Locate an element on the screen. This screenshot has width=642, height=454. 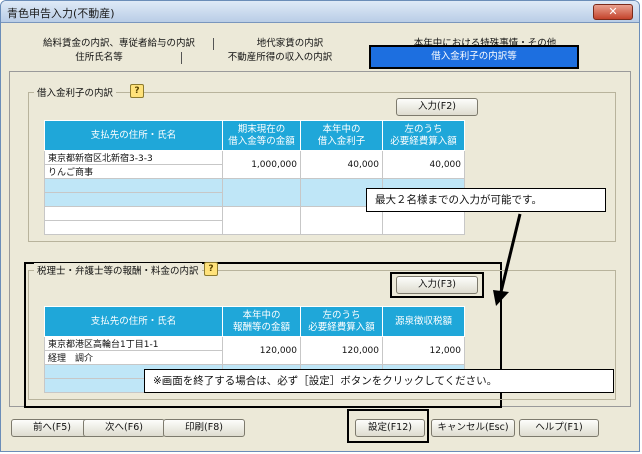
table-row: 東京都港区高輪台1丁目1-1 120,000 120,000 12,000 is located at coordinates (254, 350).